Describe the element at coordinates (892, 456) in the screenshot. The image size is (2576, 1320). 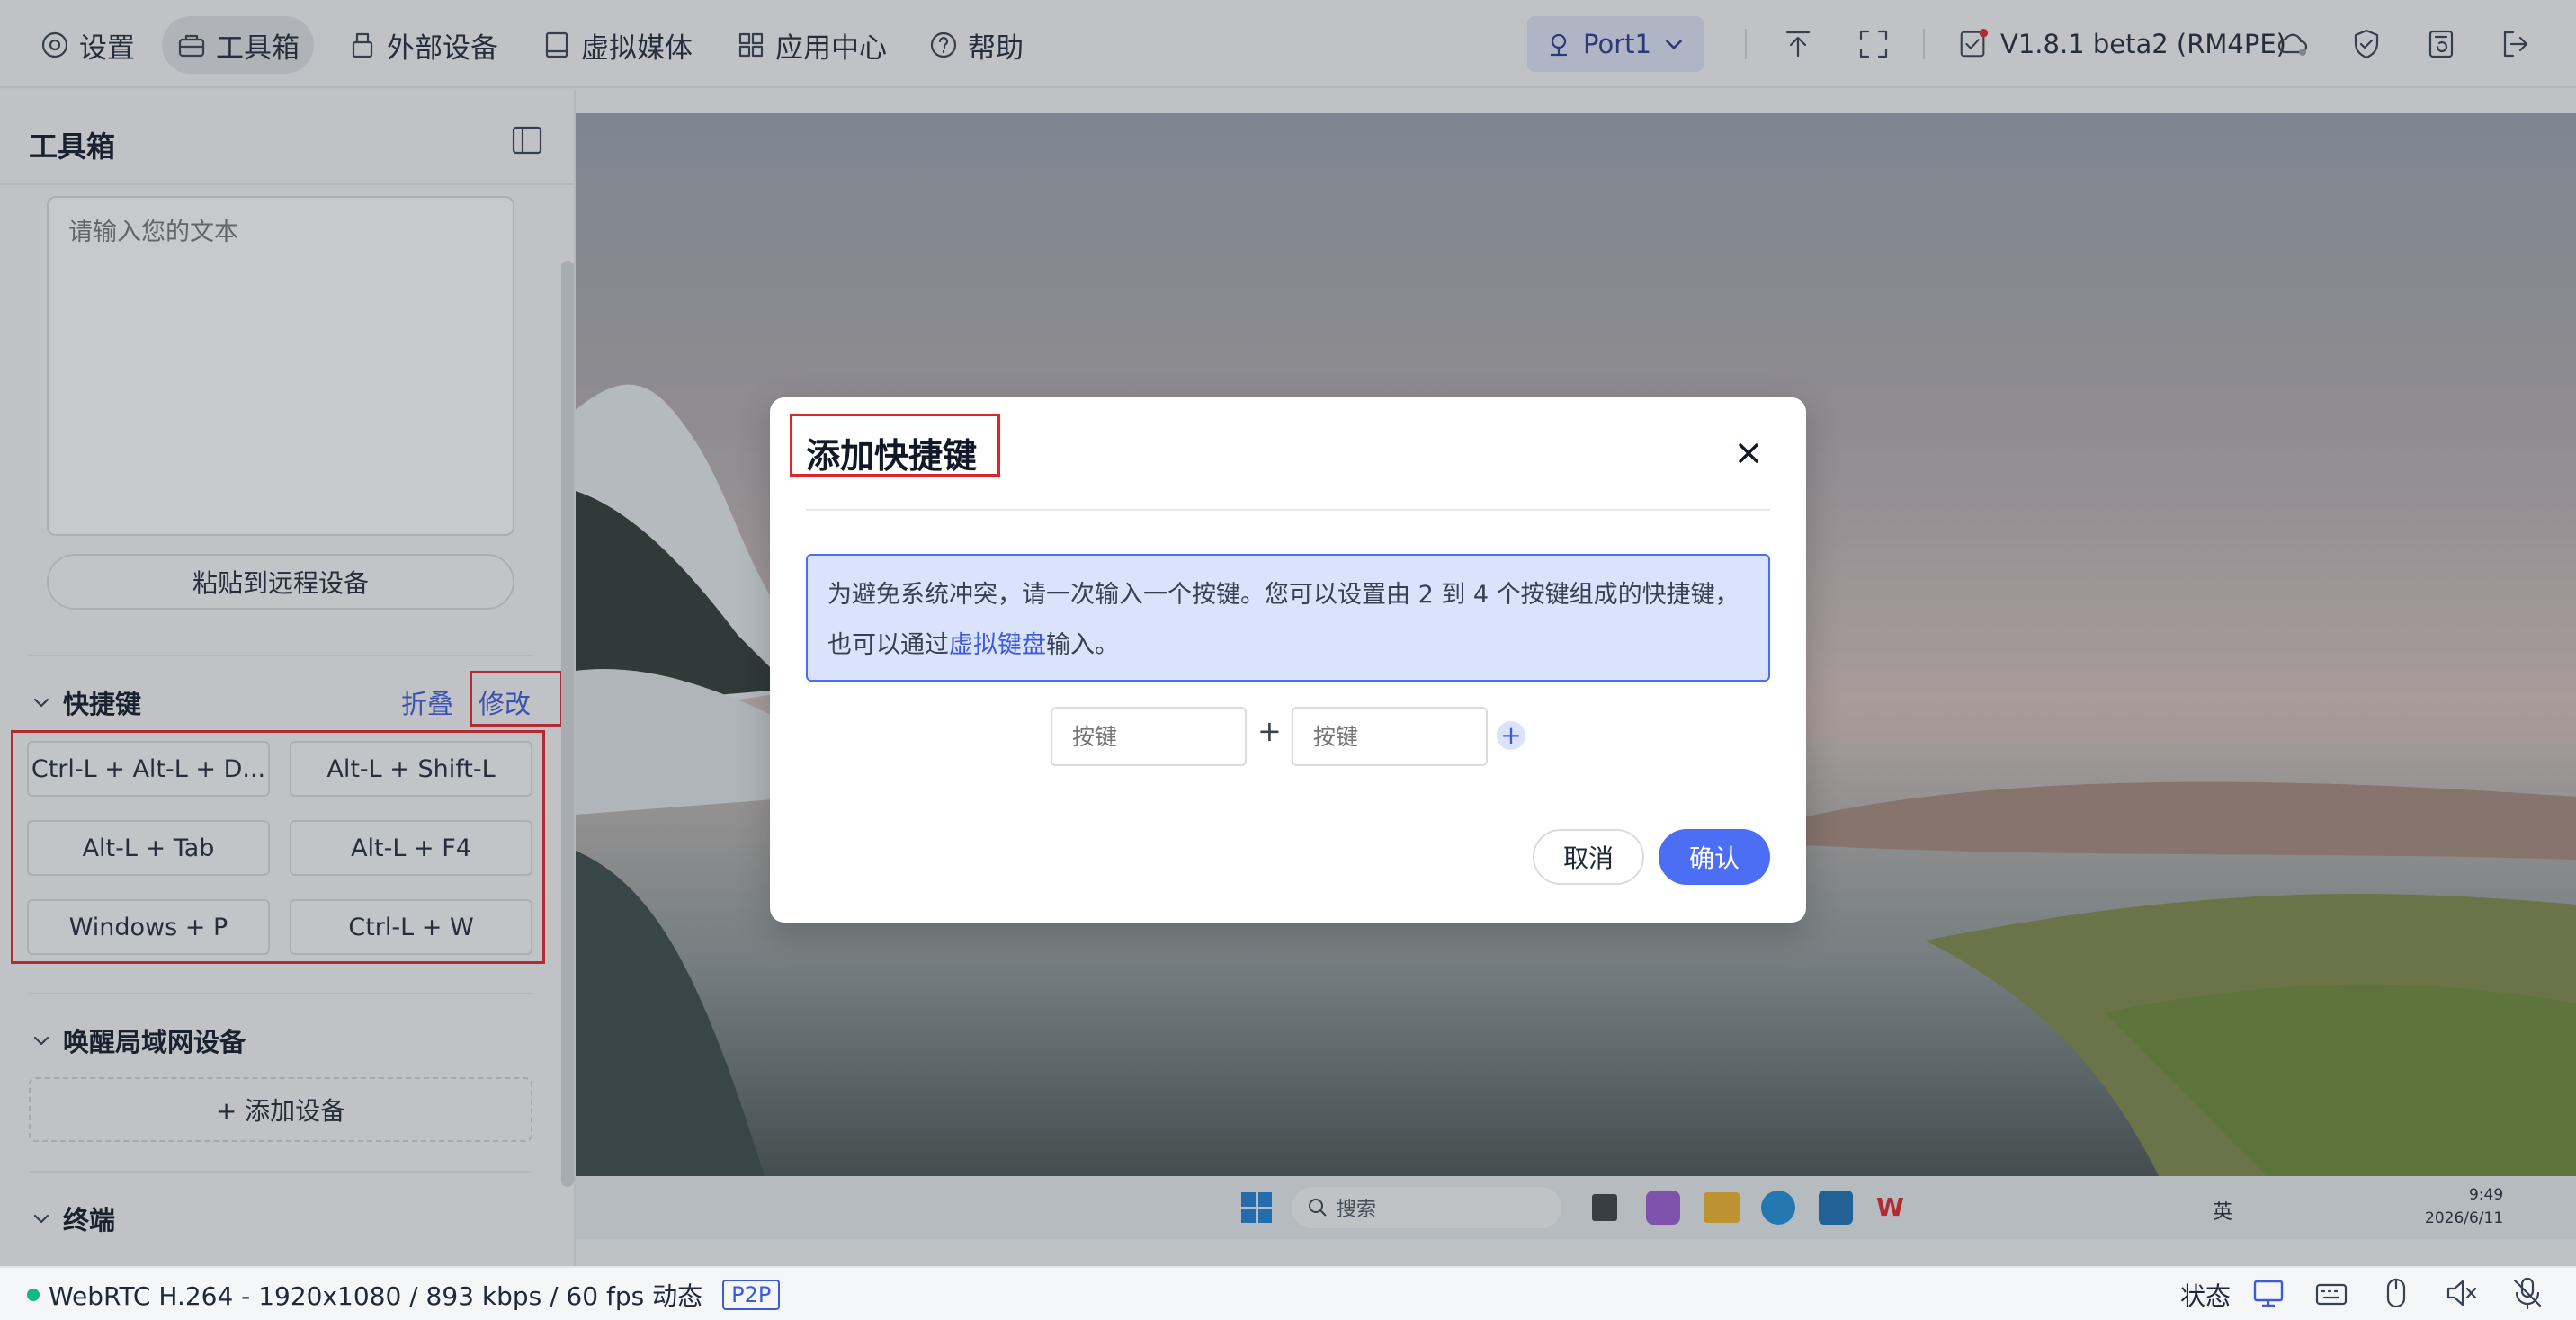
I see `dialog-title: 添加快捷键` at that location.